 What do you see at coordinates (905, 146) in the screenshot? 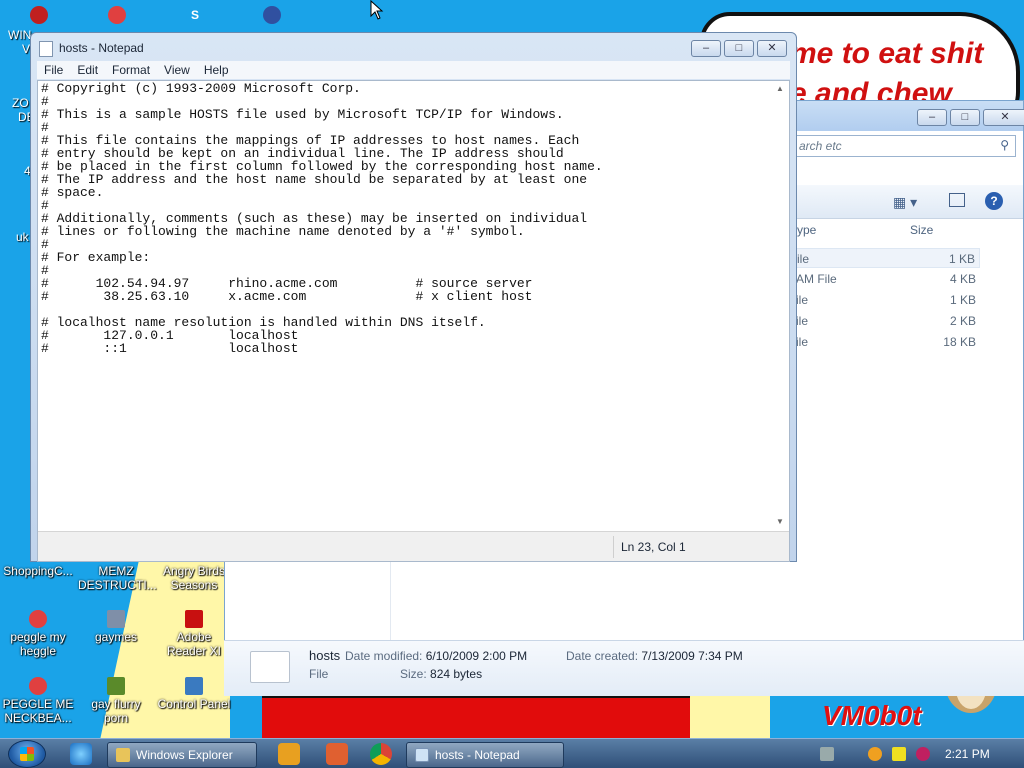
I see `explorer-search-input: arch etc ⚲` at bounding box center [905, 146].